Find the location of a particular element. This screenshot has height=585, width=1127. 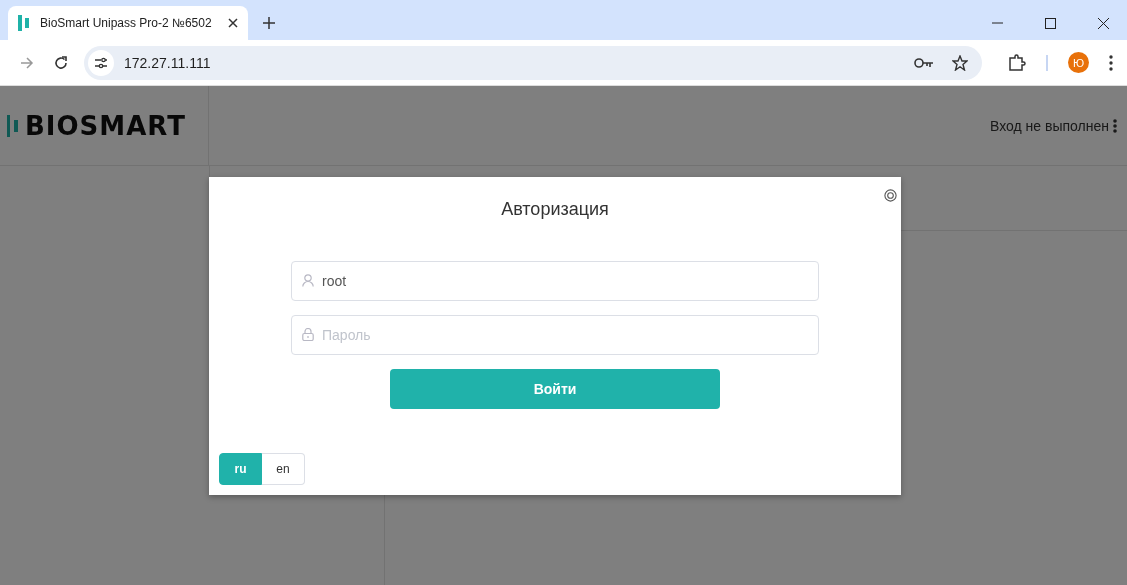

puzzle-icon is located at coordinates (1017, 62).